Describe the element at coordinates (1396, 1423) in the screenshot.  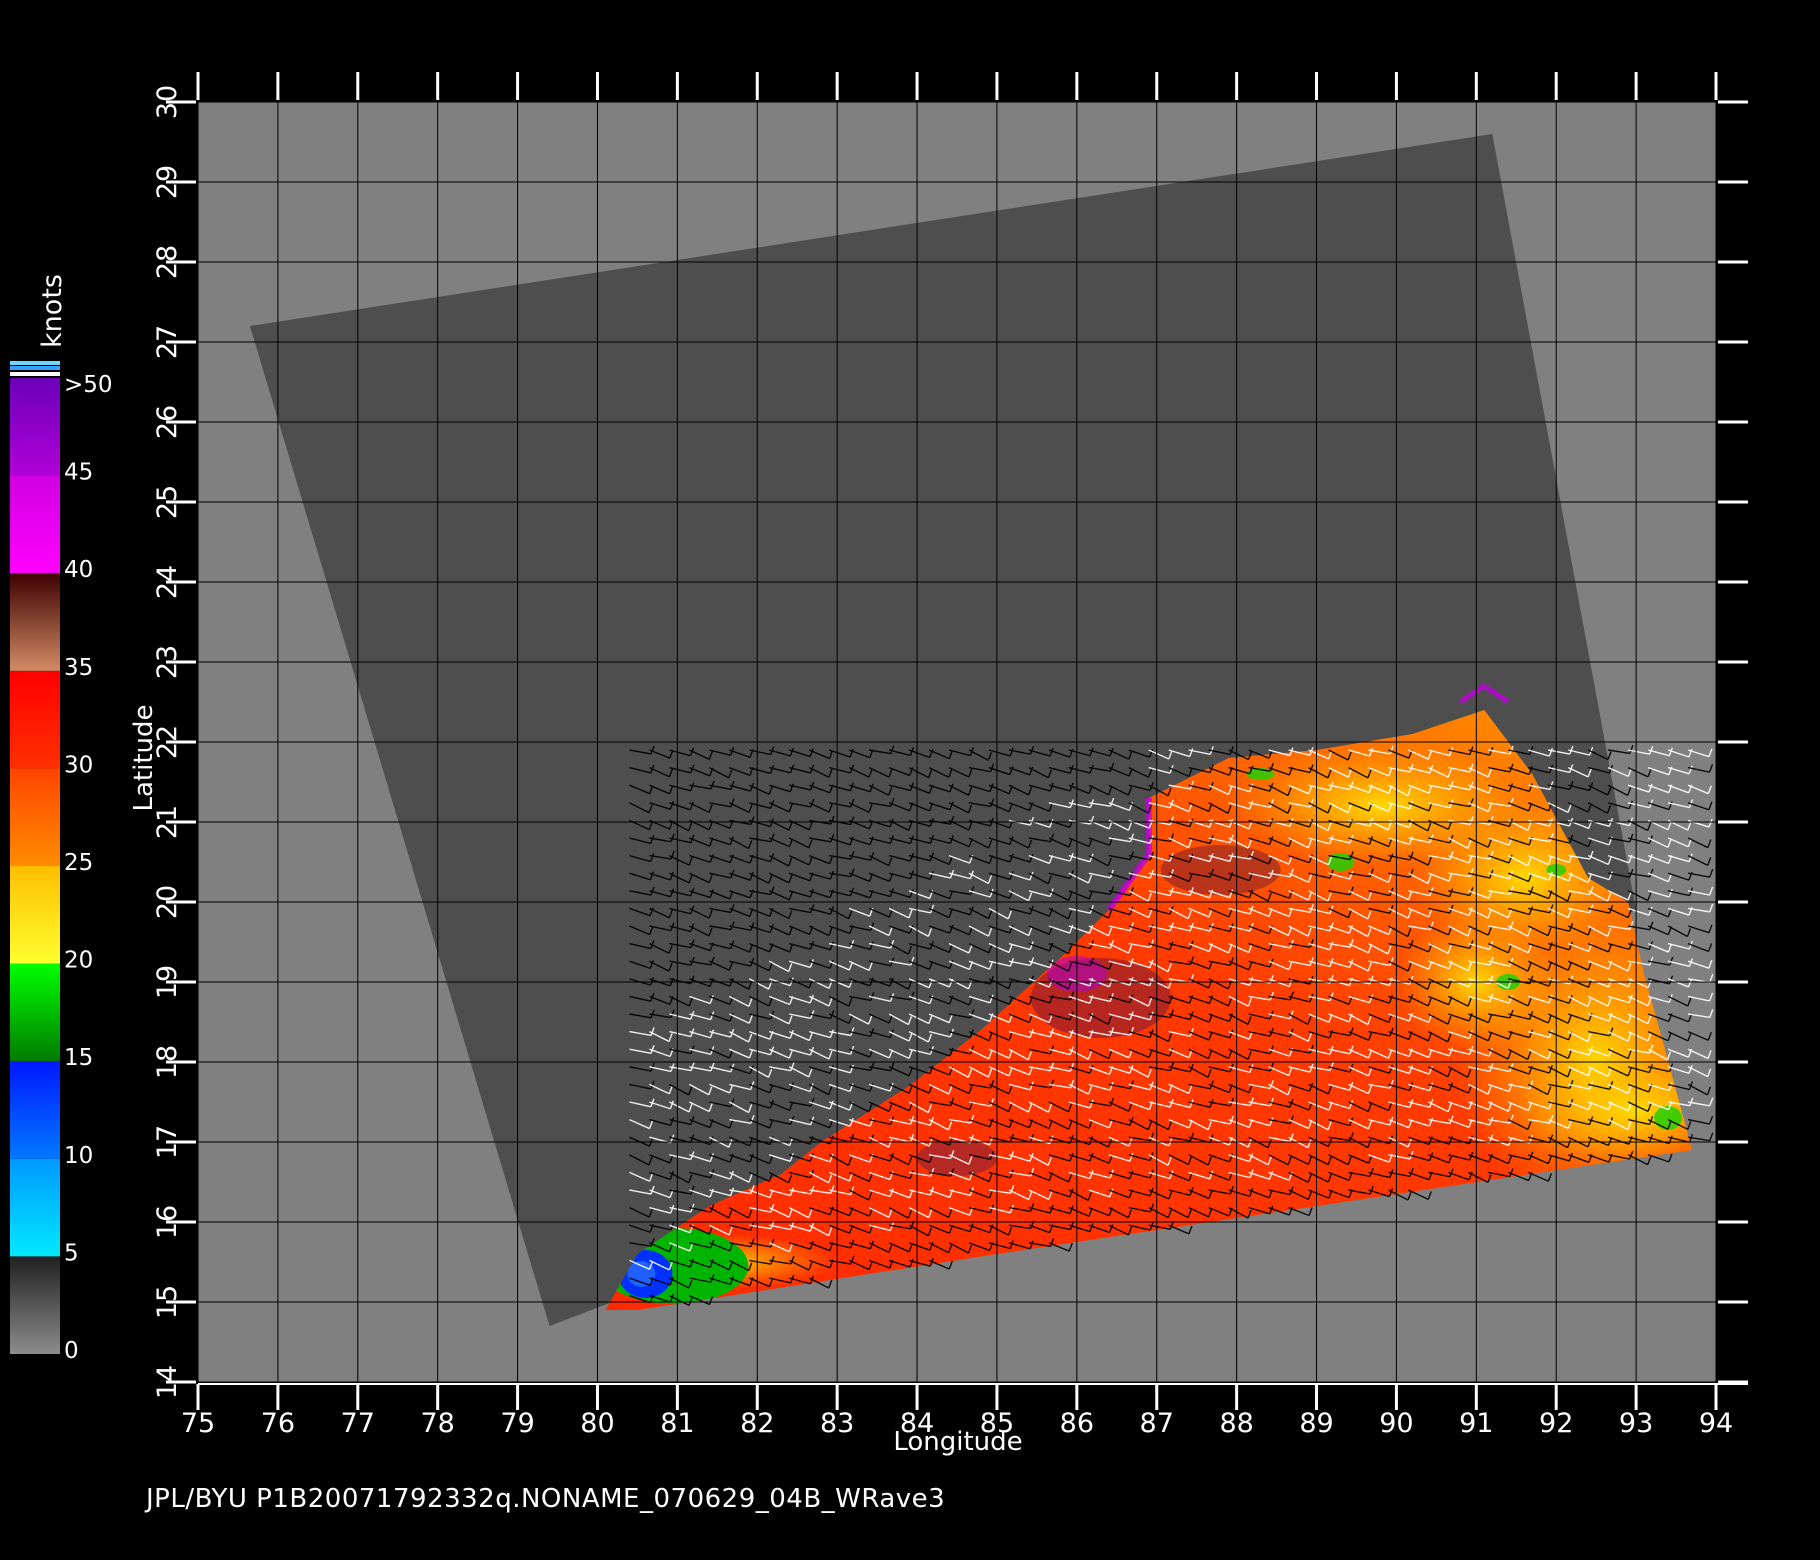
I see `longitude-tick-label: 90` at that location.